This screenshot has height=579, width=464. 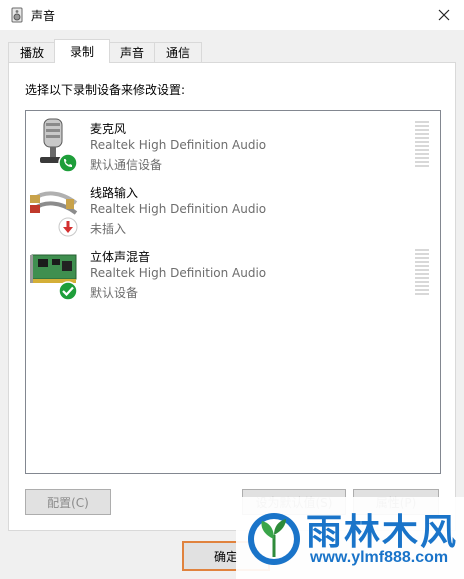 I want to click on speaker-icon, so click(x=17, y=15).